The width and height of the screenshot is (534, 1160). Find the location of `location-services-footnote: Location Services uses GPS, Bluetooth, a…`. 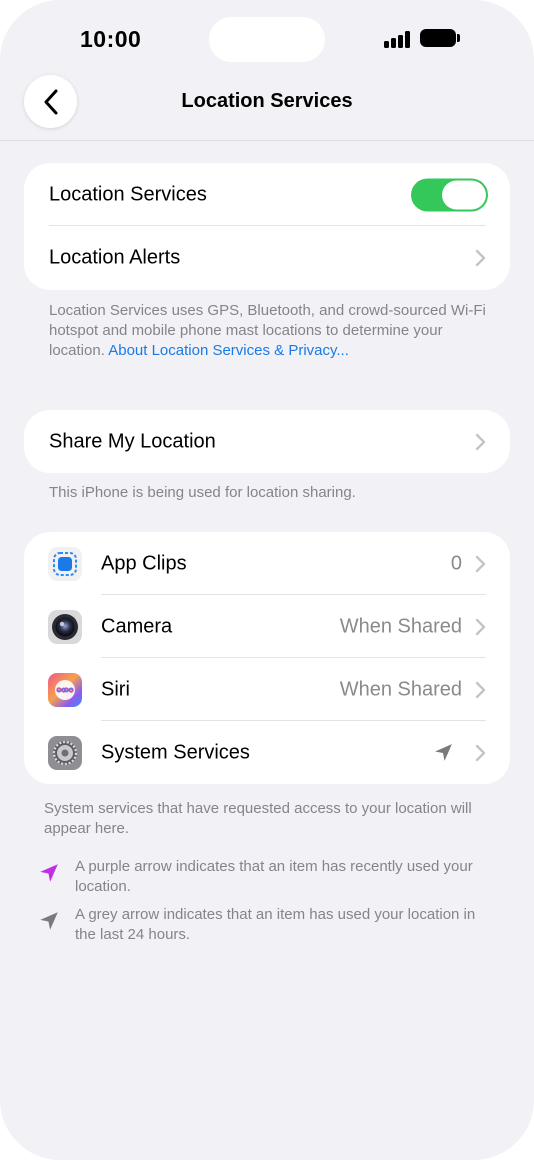

location-services-footnote: Location Services uses GPS, Bluetooth, a… is located at coordinates (274, 331).